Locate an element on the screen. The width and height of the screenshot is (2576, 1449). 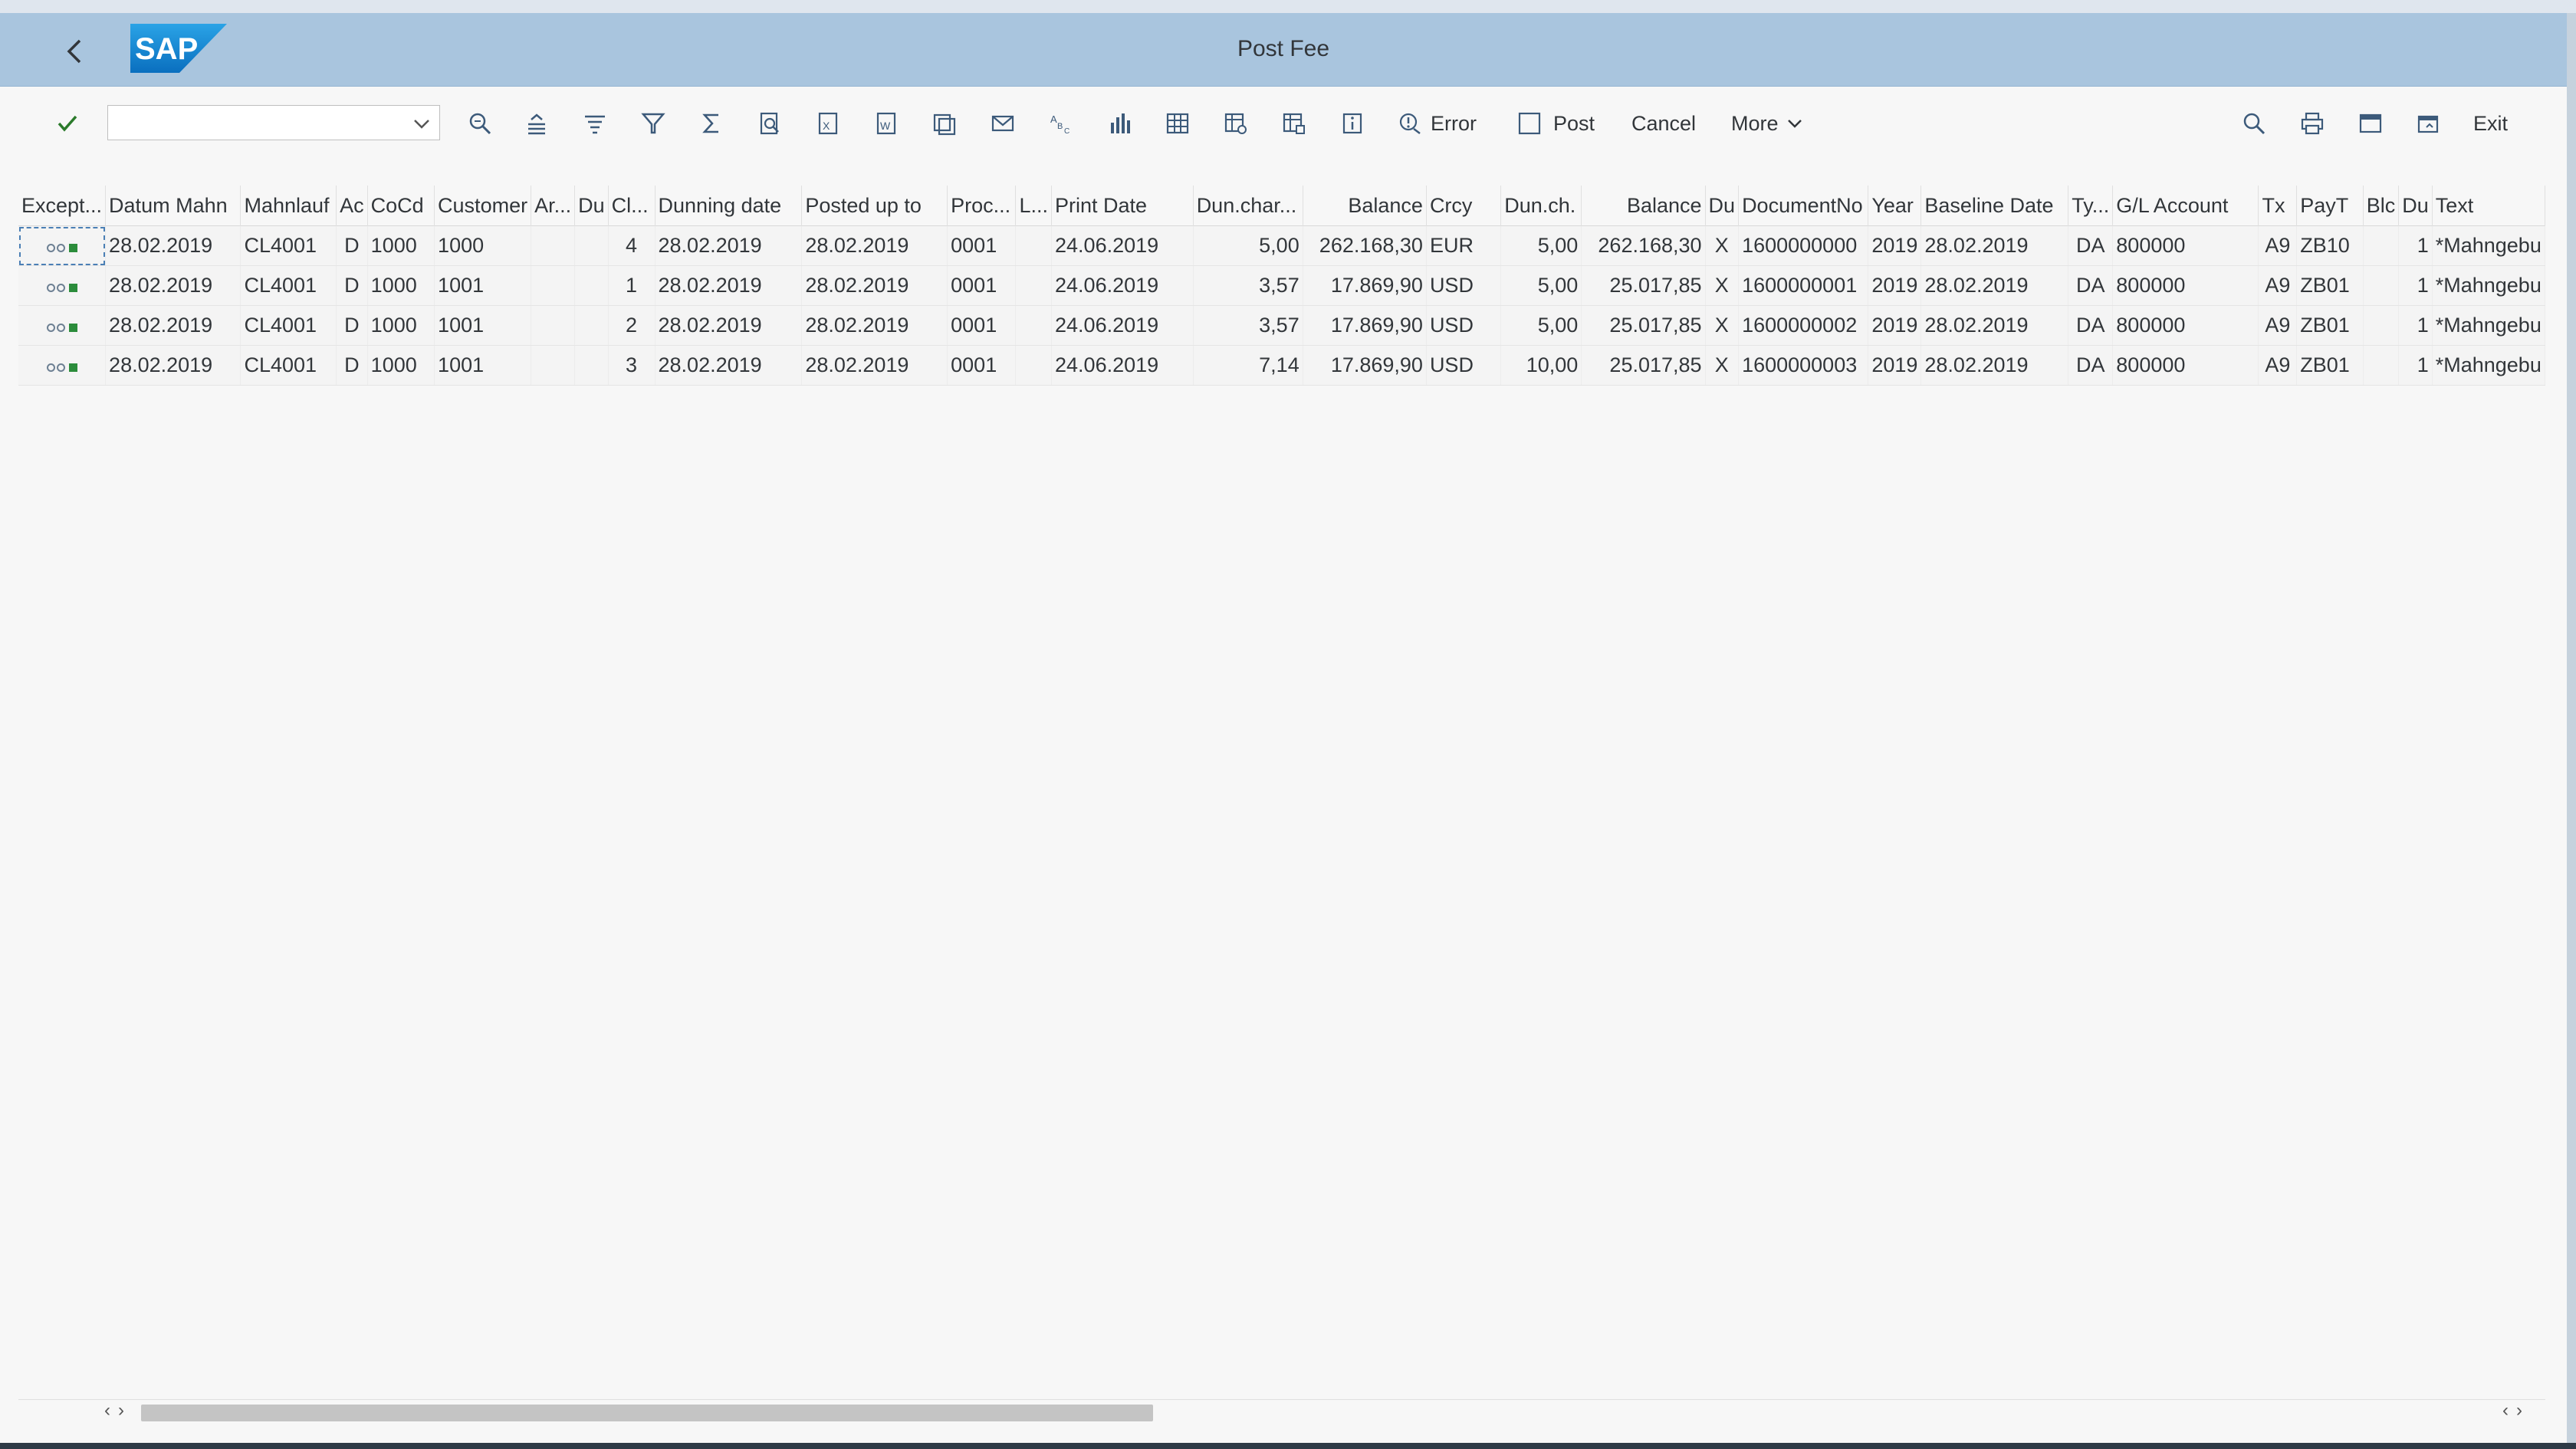
print-preview-button is located at coordinates (770, 123).